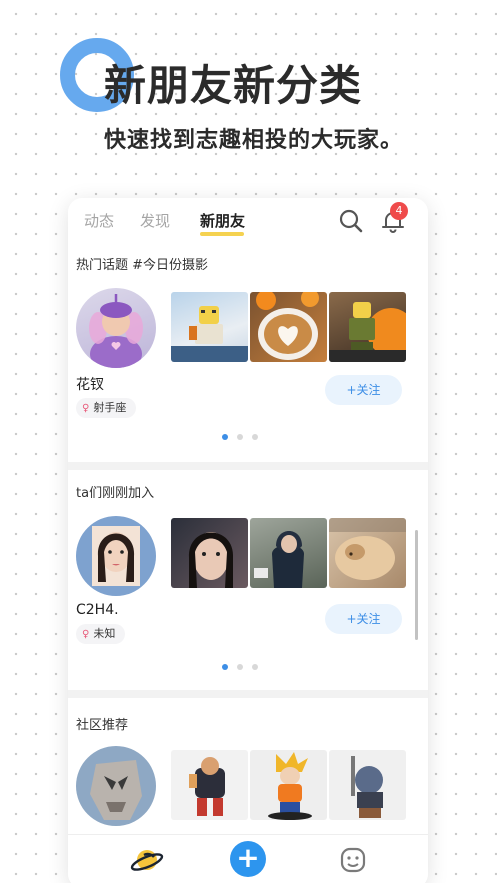 This screenshot has width=497, height=883. What do you see at coordinates (222, 234) in the screenshot?
I see `active-tab-underline` at bounding box center [222, 234].